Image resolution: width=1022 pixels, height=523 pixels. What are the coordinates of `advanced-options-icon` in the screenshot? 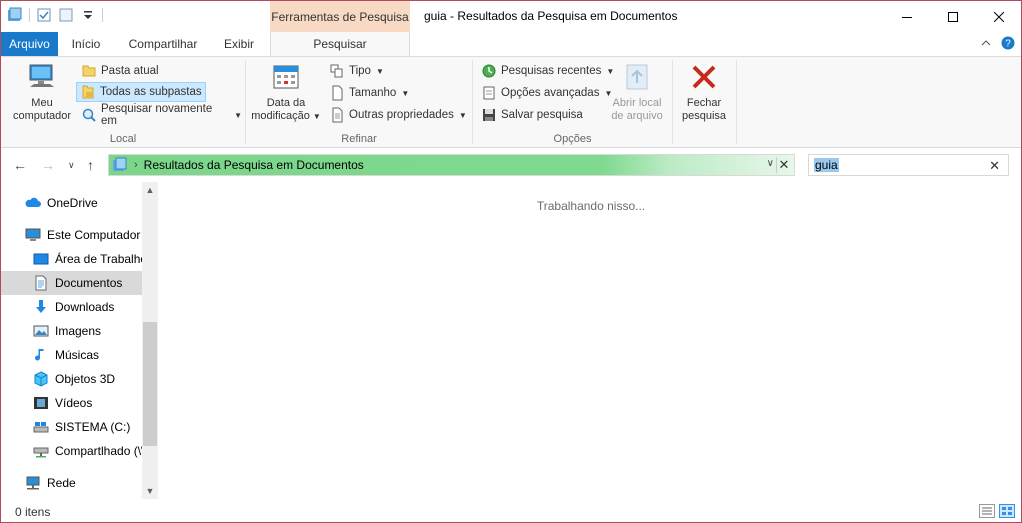 It's located at (489, 93).